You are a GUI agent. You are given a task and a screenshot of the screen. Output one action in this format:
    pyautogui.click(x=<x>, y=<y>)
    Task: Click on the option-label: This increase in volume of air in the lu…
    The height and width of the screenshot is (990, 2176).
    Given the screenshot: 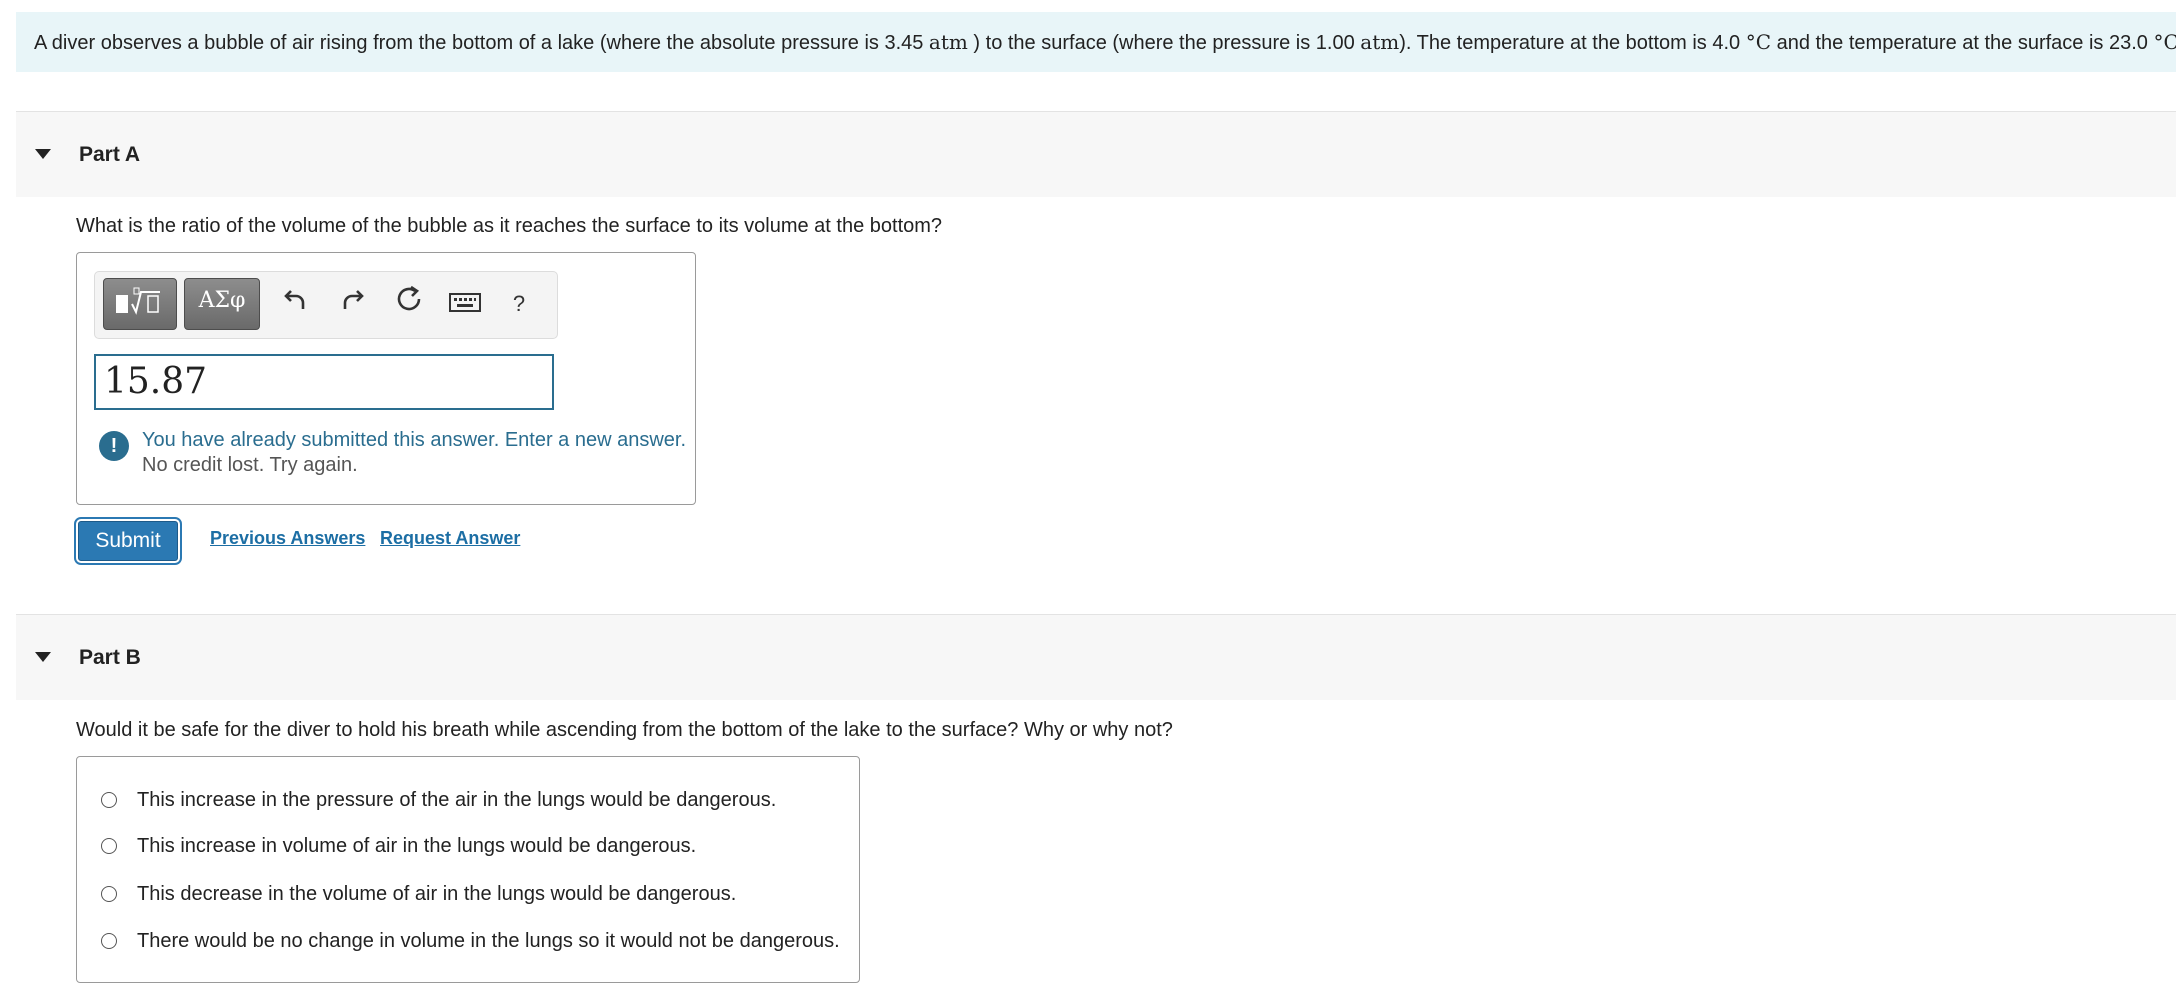 What is the action you would take?
    pyautogui.click(x=416, y=846)
    